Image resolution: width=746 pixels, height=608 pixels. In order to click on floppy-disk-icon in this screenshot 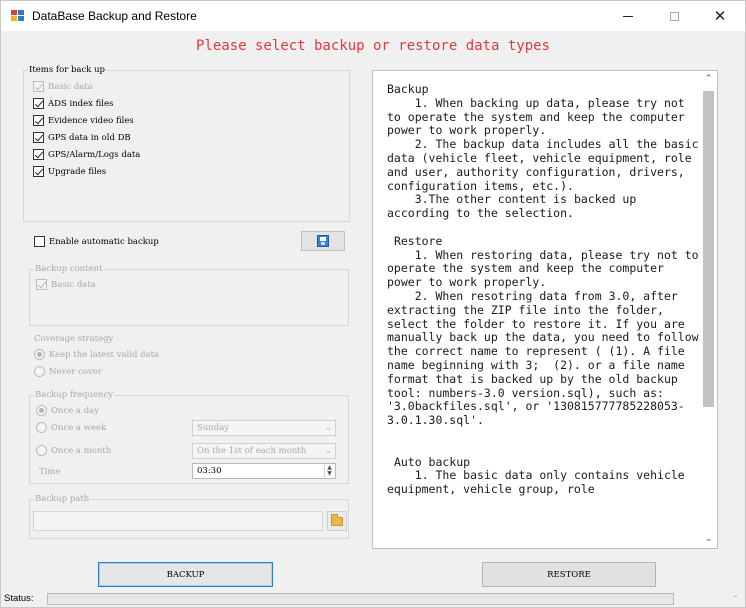, I will do `click(323, 241)`.